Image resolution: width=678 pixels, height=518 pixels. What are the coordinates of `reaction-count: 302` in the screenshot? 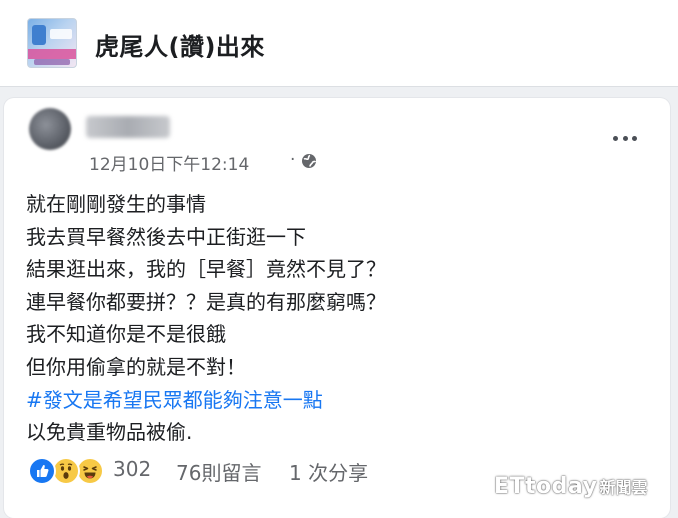 It's located at (132, 469).